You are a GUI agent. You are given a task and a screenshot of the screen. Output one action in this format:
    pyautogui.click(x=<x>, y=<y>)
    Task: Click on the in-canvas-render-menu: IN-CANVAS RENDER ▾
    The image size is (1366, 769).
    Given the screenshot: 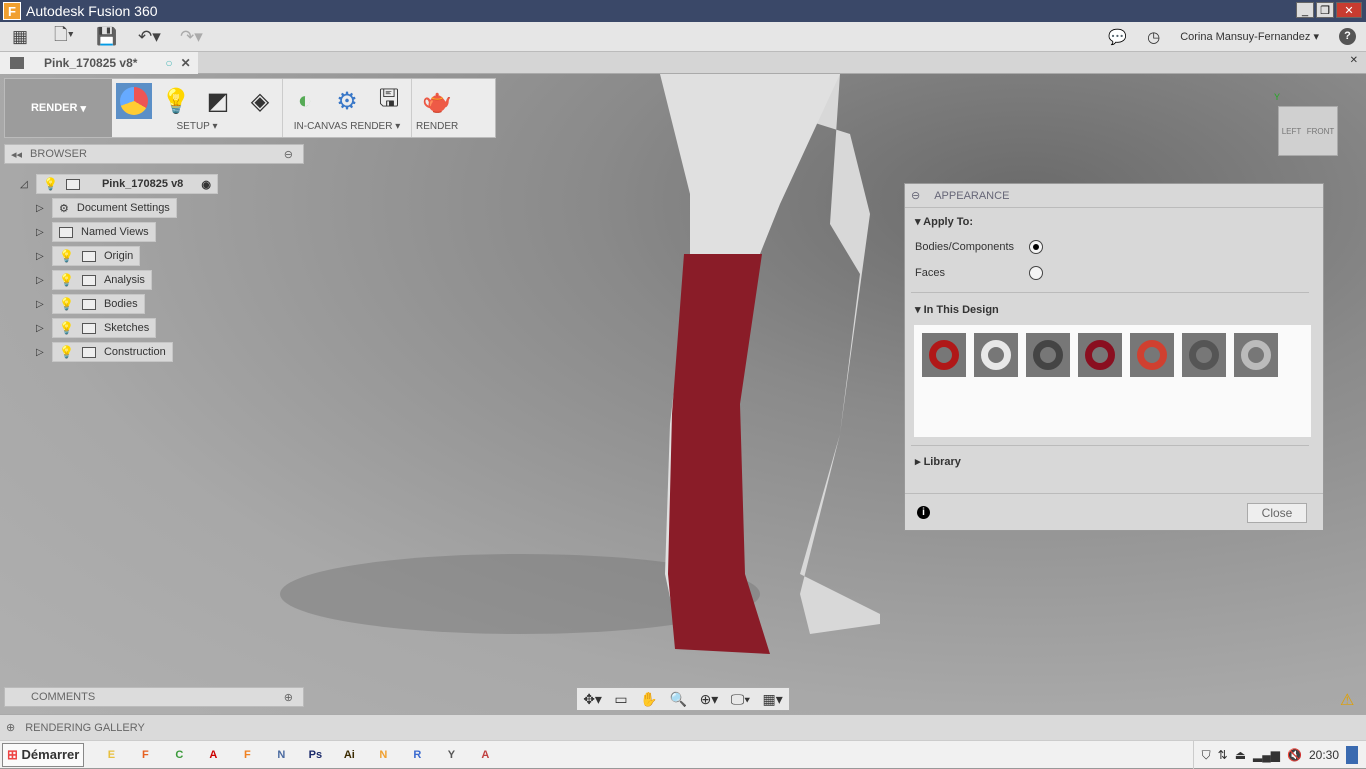 What is the action you would take?
    pyautogui.click(x=347, y=126)
    